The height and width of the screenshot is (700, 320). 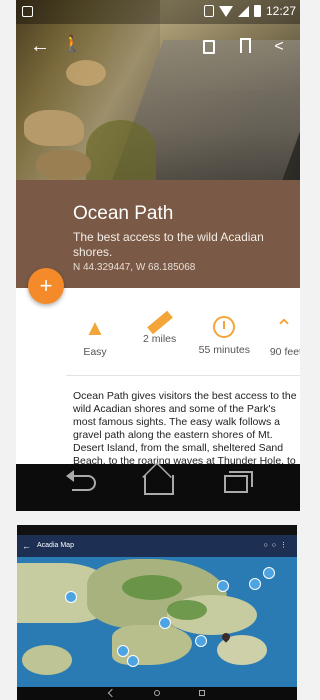 I want to click on stat-label: 55 minutes, so click(x=224, y=350).